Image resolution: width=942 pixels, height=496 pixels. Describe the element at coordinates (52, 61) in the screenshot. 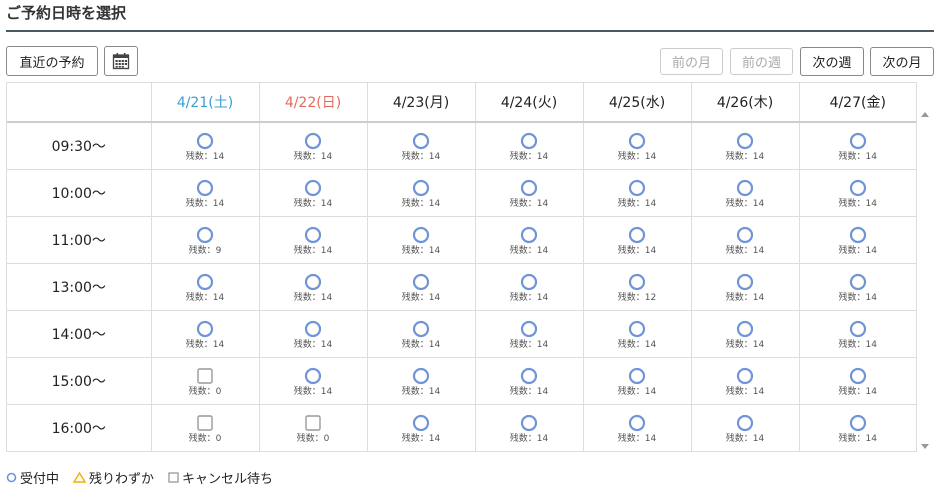

I see `recent-reservation-button: 直近の予約` at that location.